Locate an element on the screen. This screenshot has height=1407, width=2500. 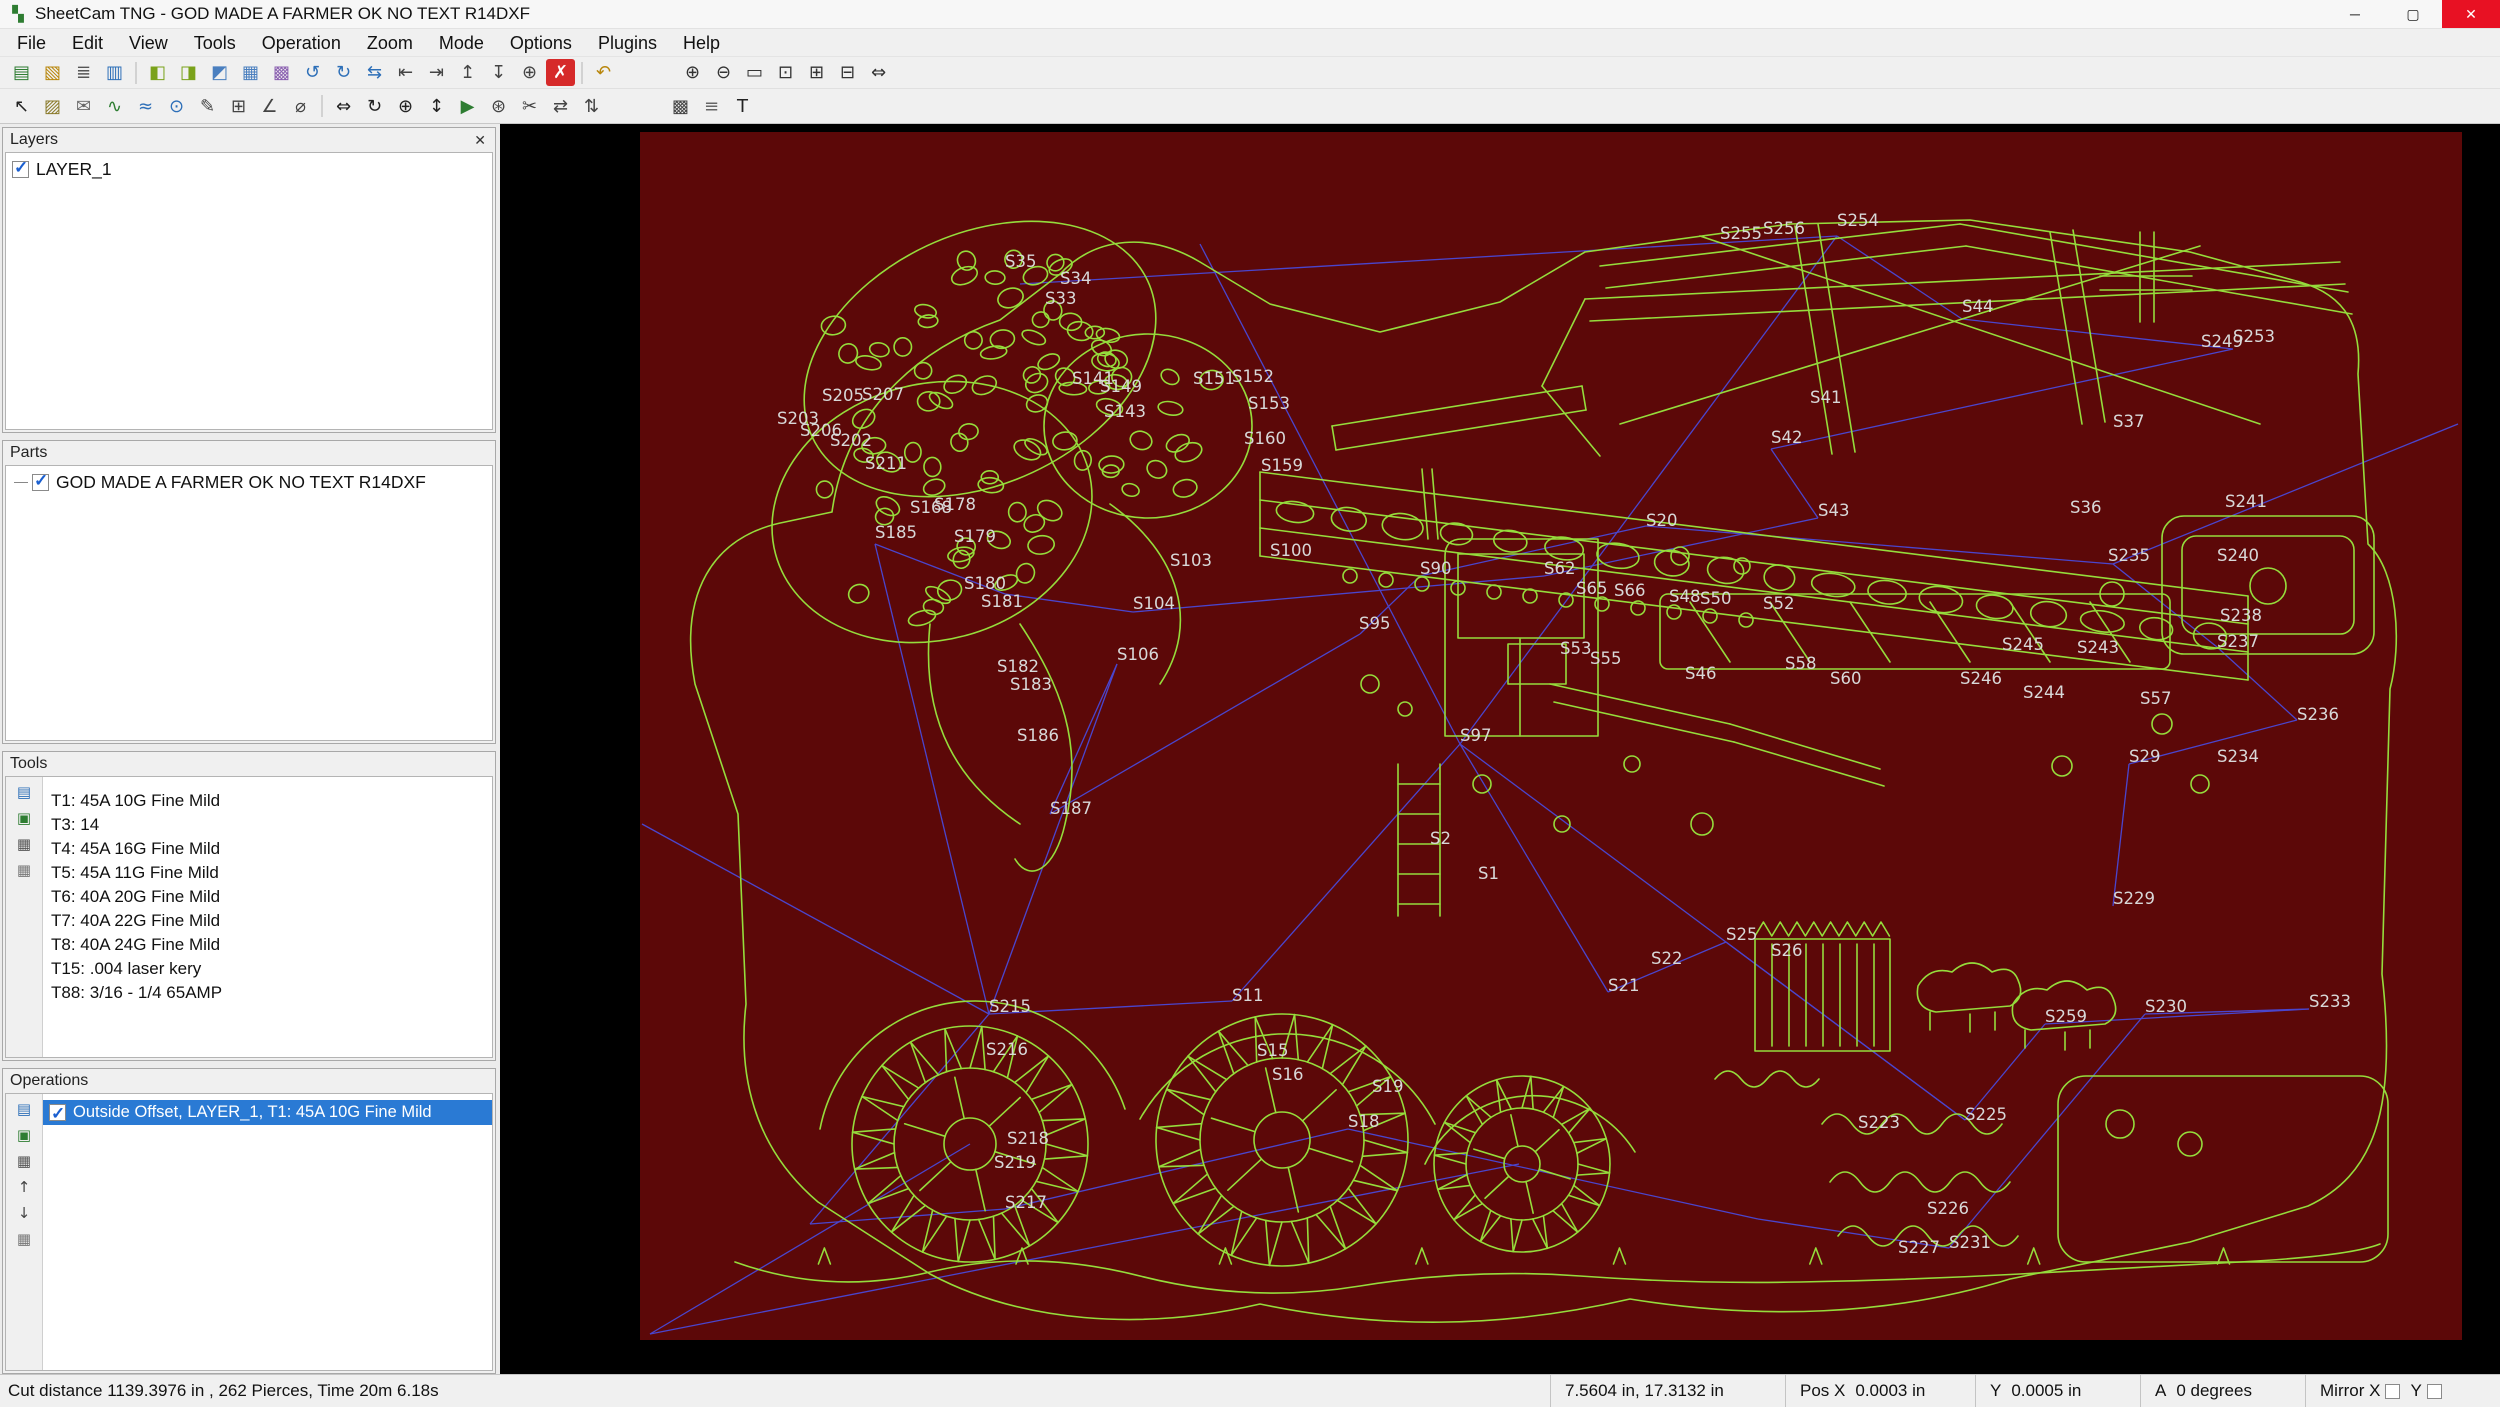
align-right-button: ⇥ is located at coordinates (436, 72).